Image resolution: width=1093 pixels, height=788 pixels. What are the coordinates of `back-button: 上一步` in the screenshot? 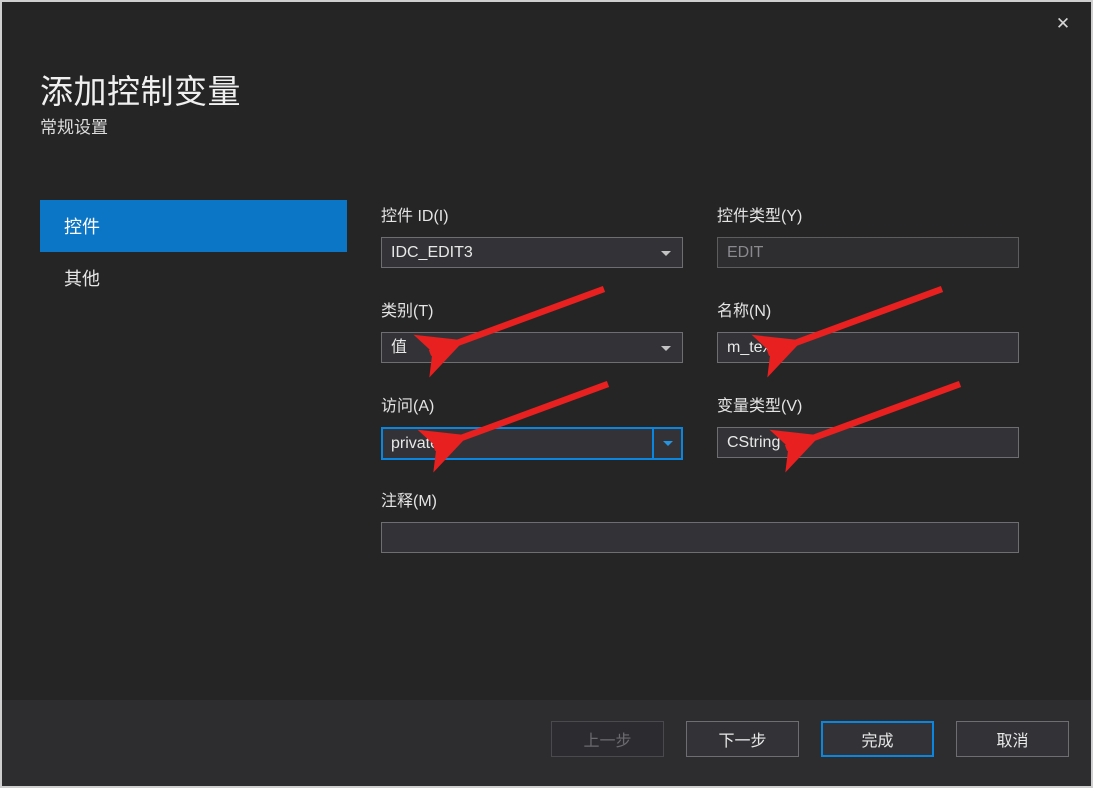 It's located at (607, 739).